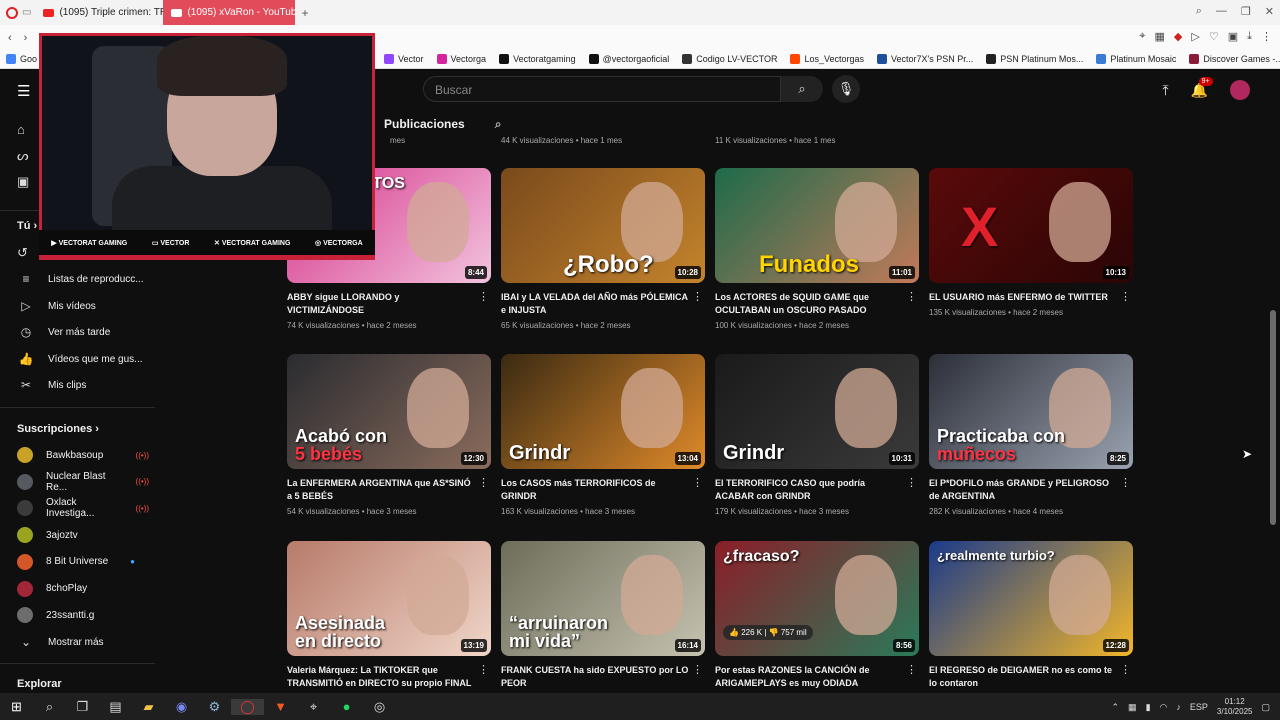 This screenshot has width=1280, height=720. What do you see at coordinates (1199, 707) in the screenshot?
I see `language-indicator: ESP` at bounding box center [1199, 707].